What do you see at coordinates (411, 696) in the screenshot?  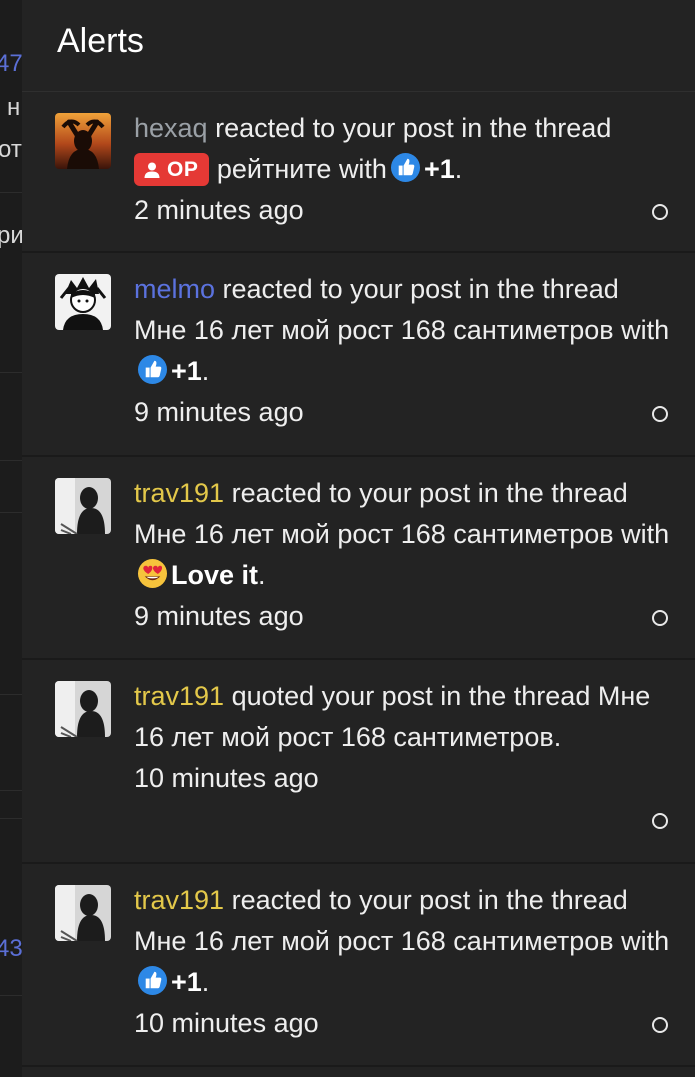 I see `alert-action: quoted your post in the thread` at bounding box center [411, 696].